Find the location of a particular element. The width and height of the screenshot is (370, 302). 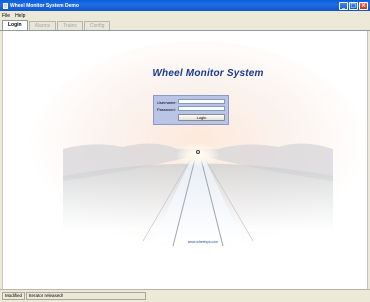

tab-strip: Login Alarms Trains Config is located at coordinates (185, 25).